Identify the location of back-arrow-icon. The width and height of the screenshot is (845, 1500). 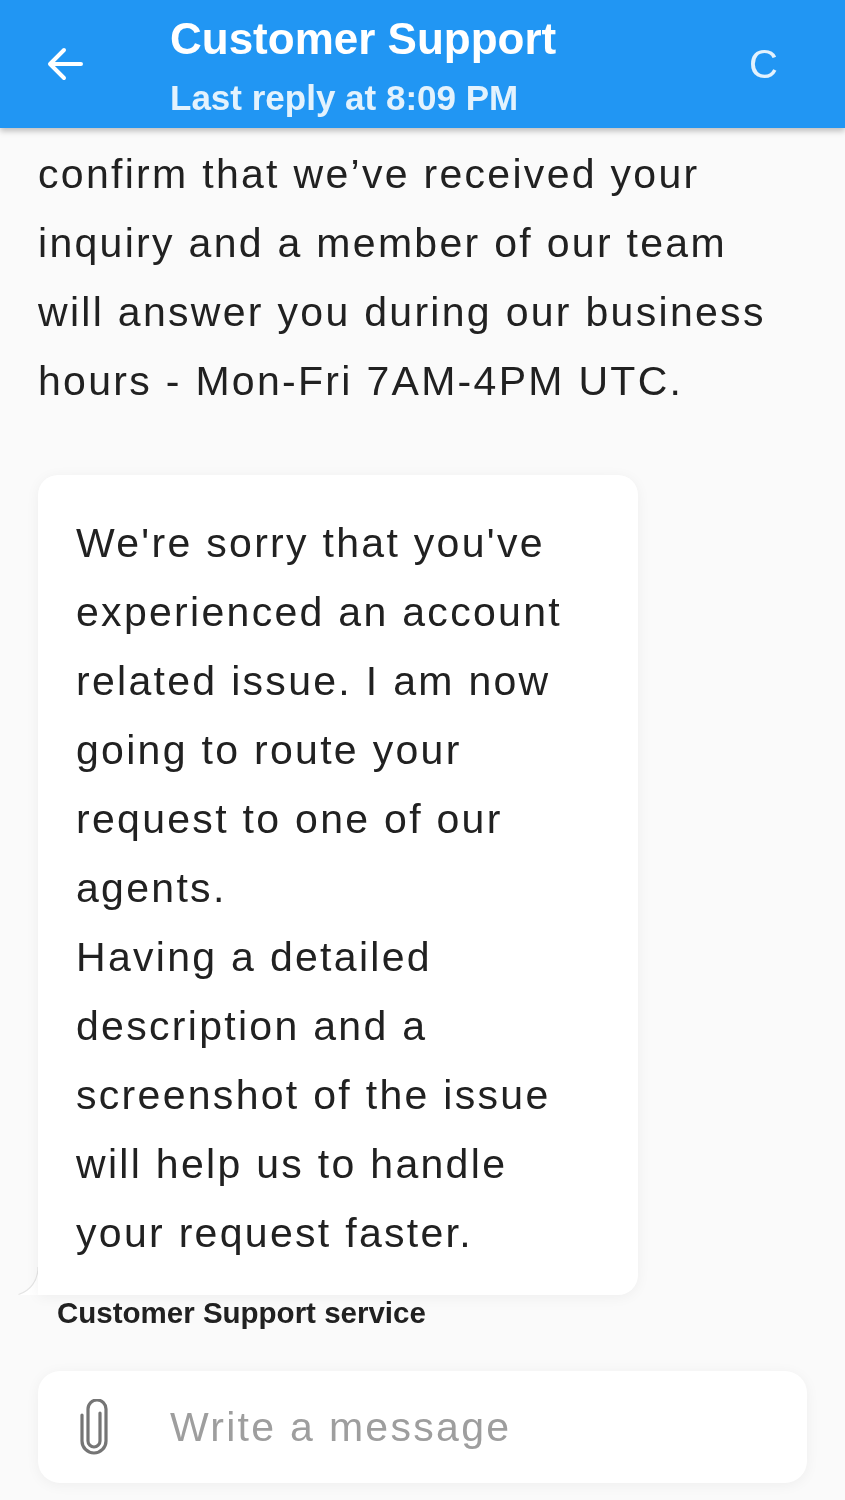
(65, 64).